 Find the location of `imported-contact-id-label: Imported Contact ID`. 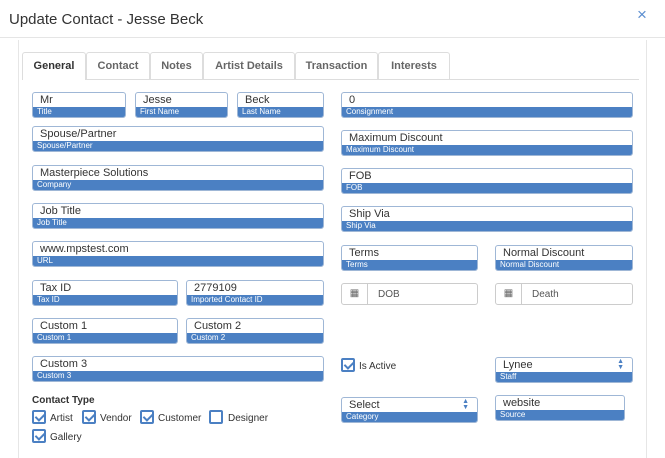

imported-contact-id-label: Imported Contact ID is located at coordinates (255, 300).